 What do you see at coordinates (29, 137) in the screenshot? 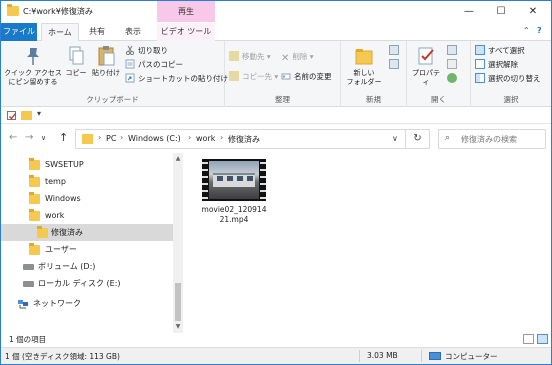
I see `forward-arrow-icon: →` at bounding box center [29, 137].